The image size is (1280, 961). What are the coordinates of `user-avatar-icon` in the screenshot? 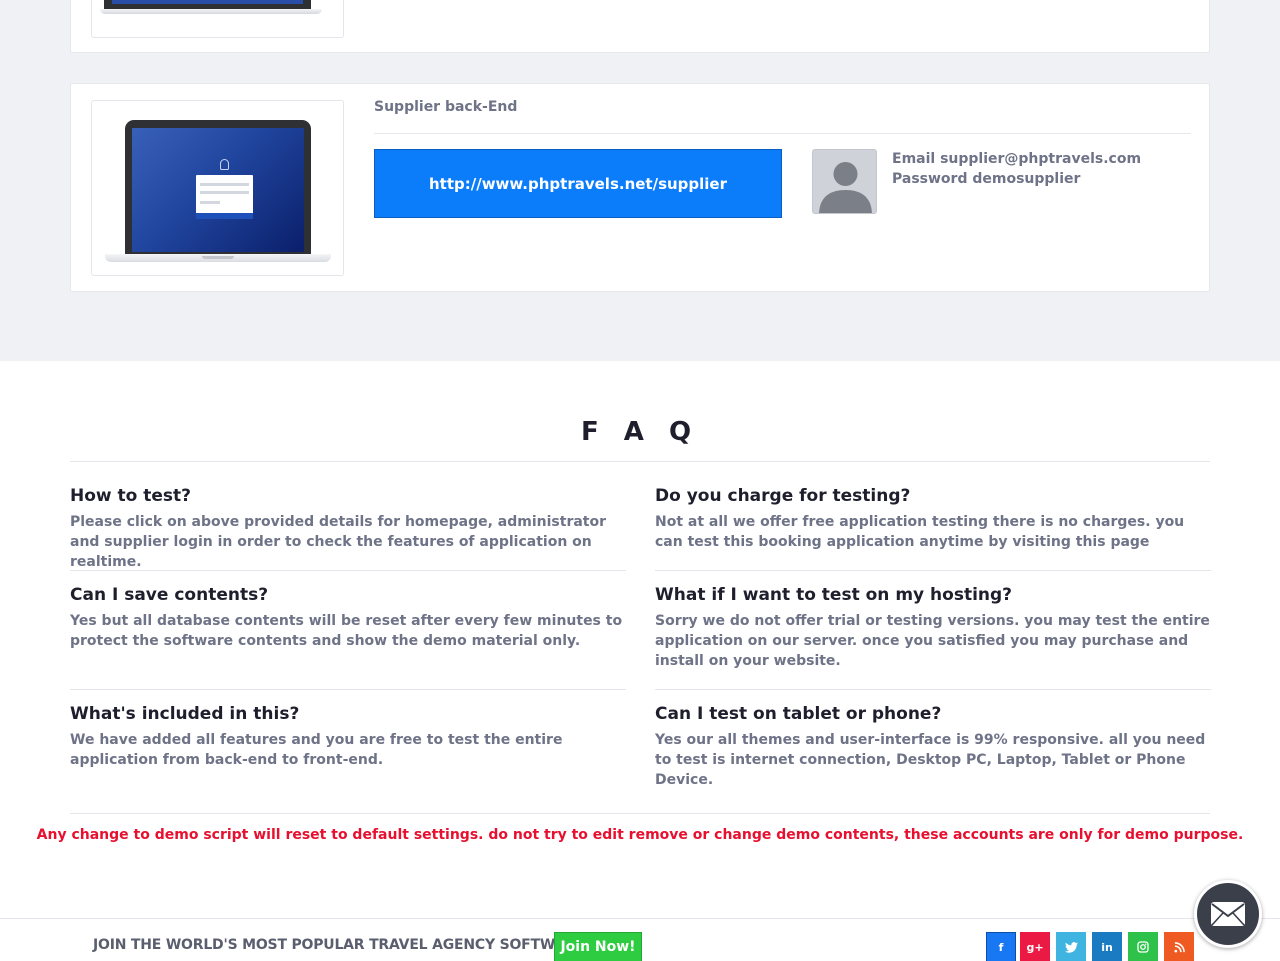 It's located at (844, 181).